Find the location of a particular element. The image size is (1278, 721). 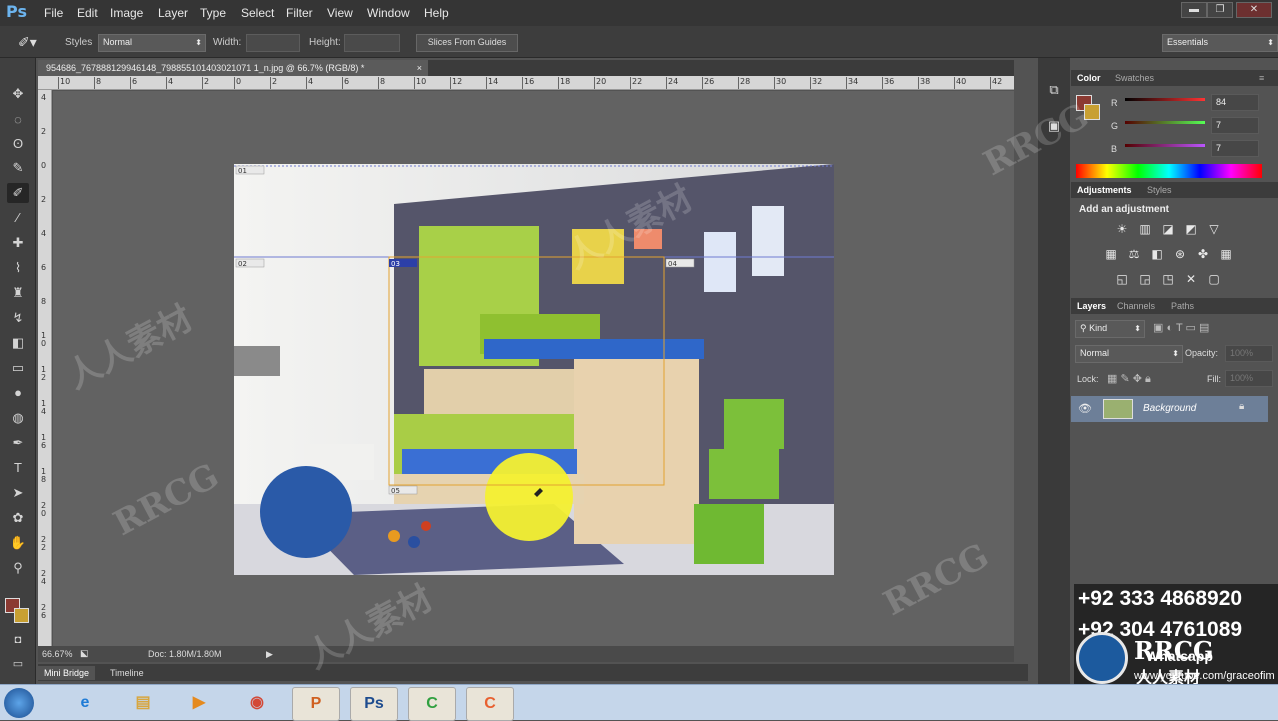

channel-b-value: 7 is located at coordinates (1235, 148).